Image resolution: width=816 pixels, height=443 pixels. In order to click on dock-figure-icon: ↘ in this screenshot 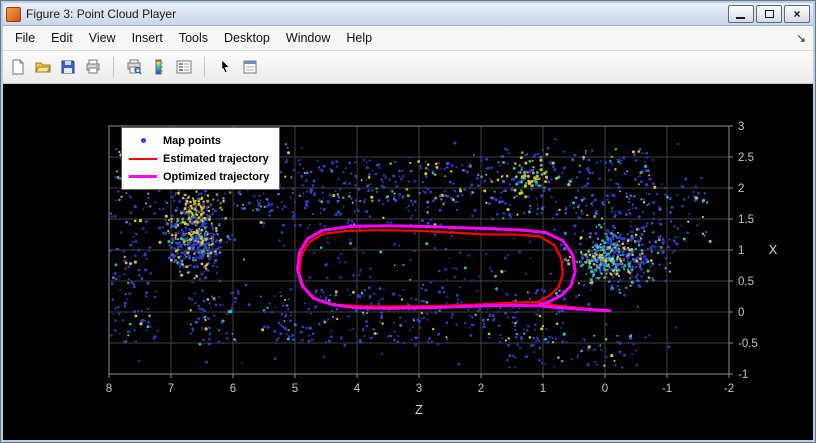, I will do `click(804, 38)`.